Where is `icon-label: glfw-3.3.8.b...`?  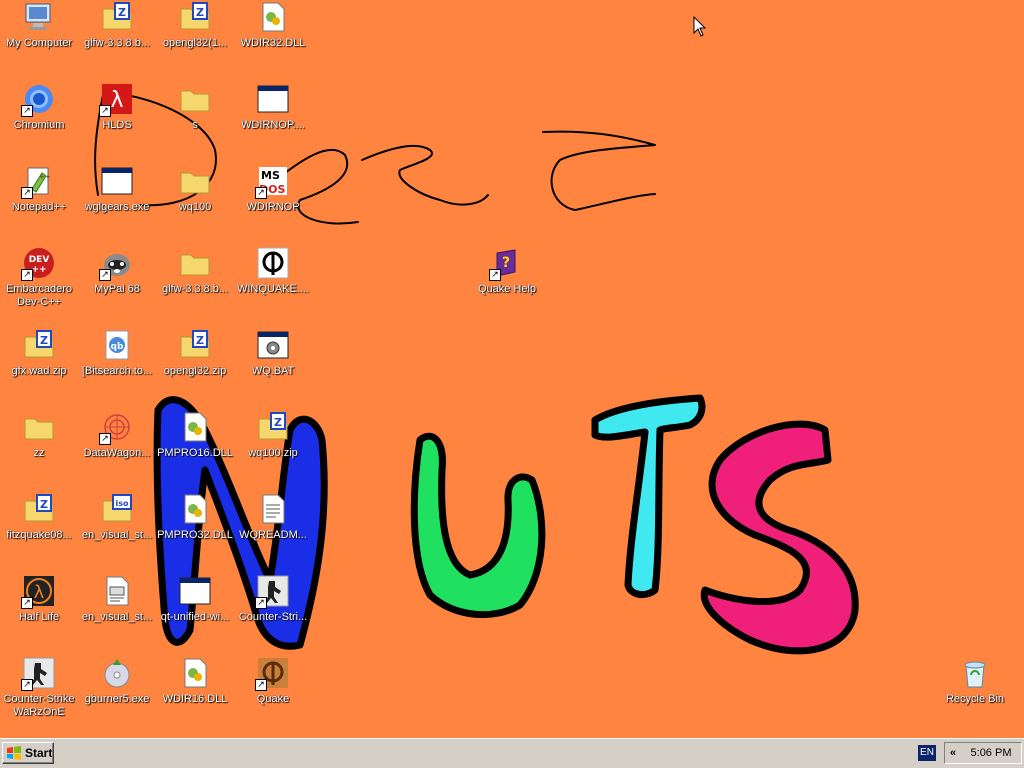
icon-label: glfw-3.3.8.b... is located at coordinates (195, 289).